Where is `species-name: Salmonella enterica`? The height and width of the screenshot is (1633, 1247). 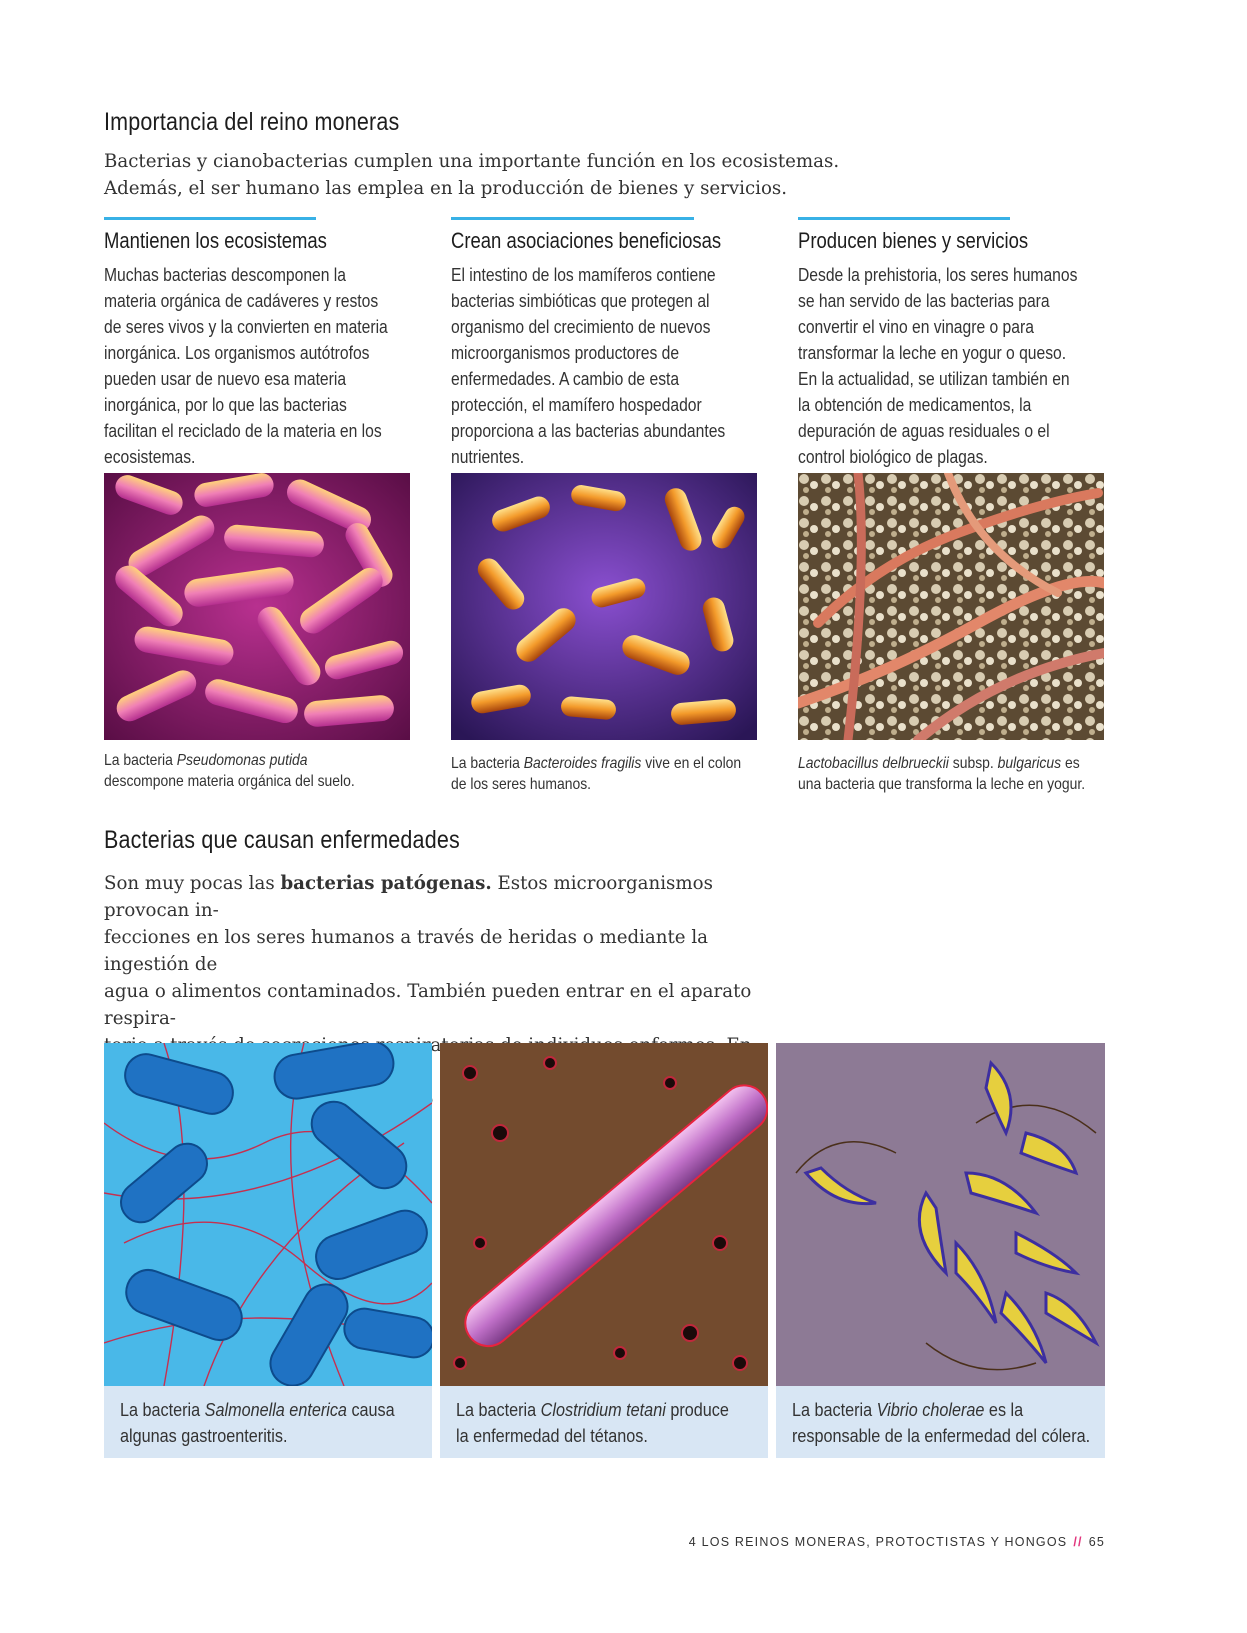
species-name: Salmonella enterica is located at coordinates (275, 1410).